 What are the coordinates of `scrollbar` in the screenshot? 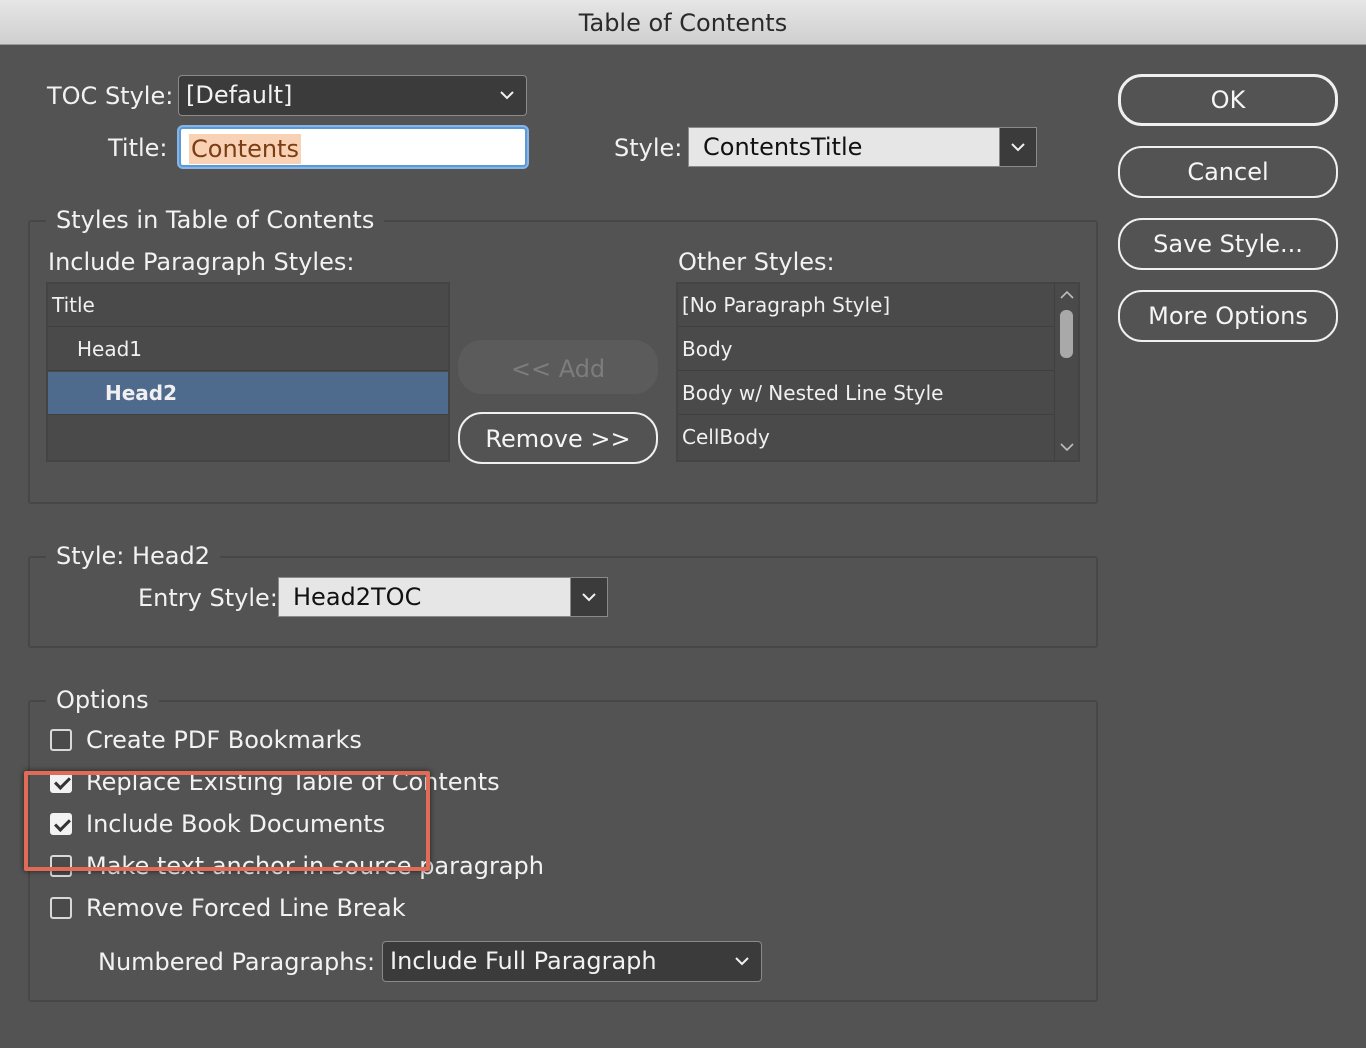 It's located at (1066, 372).